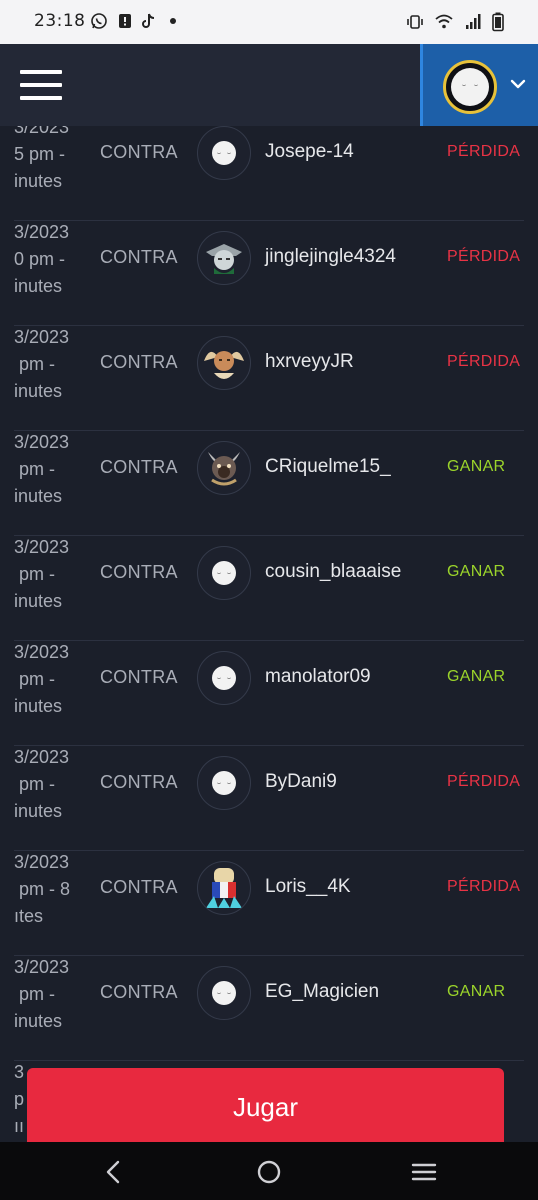 This screenshot has width=538, height=1200. I want to click on match-row: 3/2023 pm - 8 ıtes CONTRA Loris__4K PÉRDIDA, so click(269, 903).